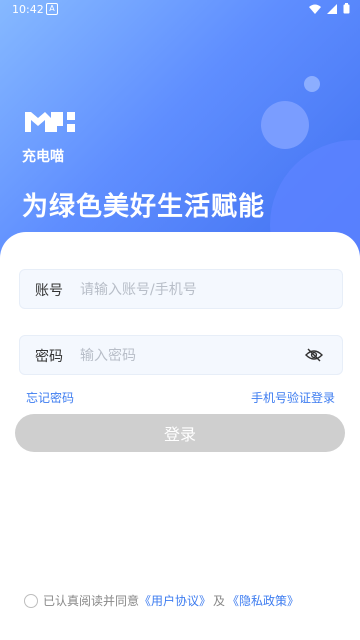  I want to click on forgot-password-link: 忘记密码, so click(50, 397).